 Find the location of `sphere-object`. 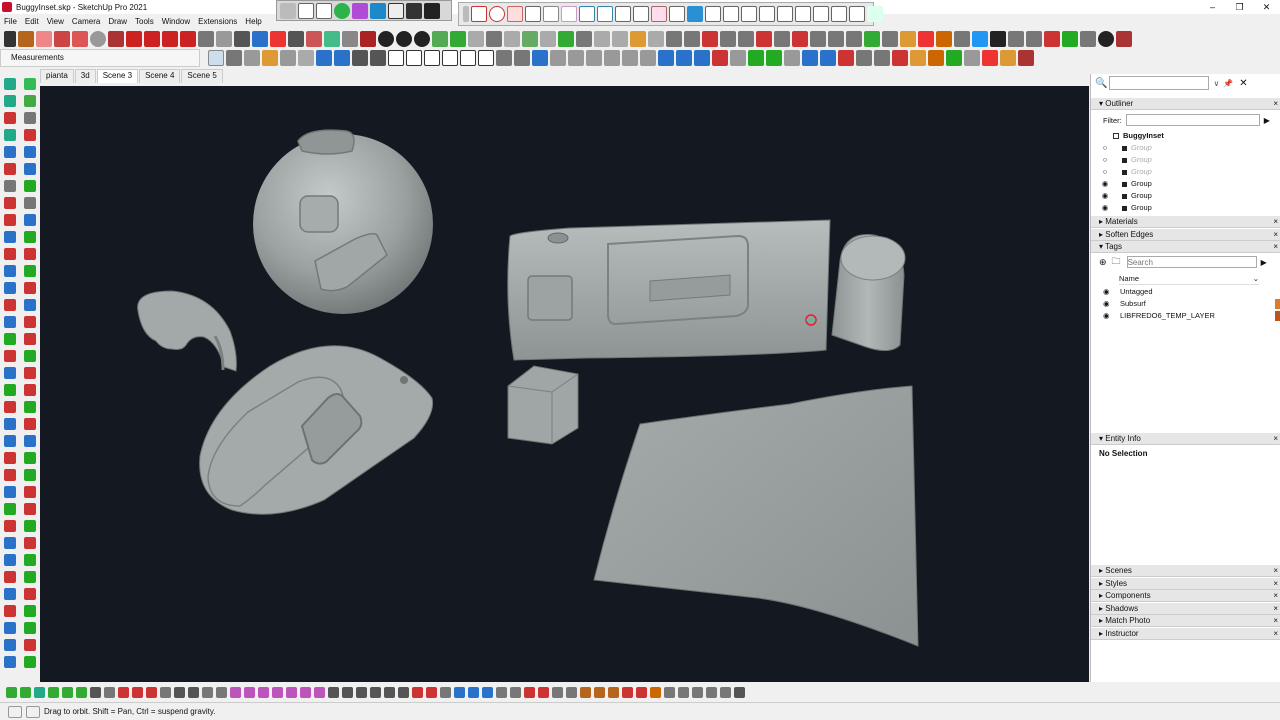

sphere-object is located at coordinates (343, 221).